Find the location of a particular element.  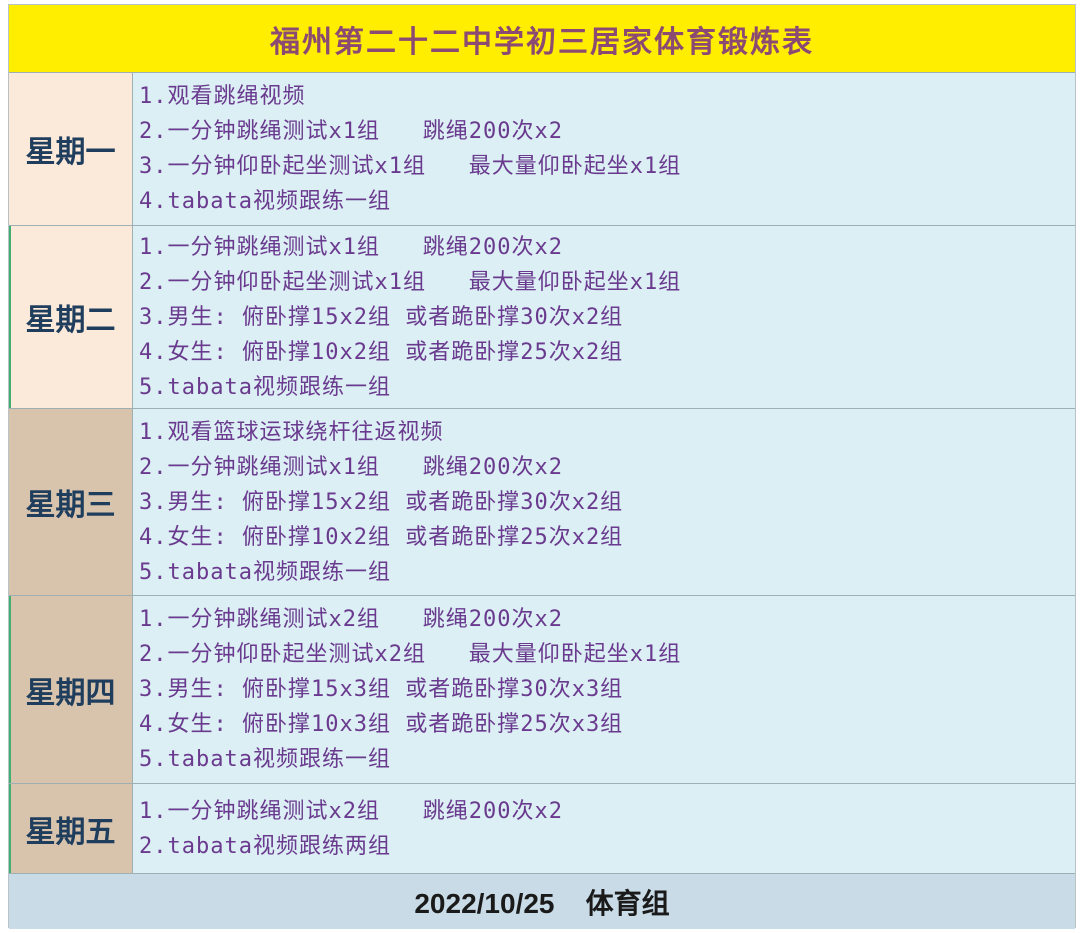

task-item: 1.观看跳绳视频 is located at coordinates (222, 96).